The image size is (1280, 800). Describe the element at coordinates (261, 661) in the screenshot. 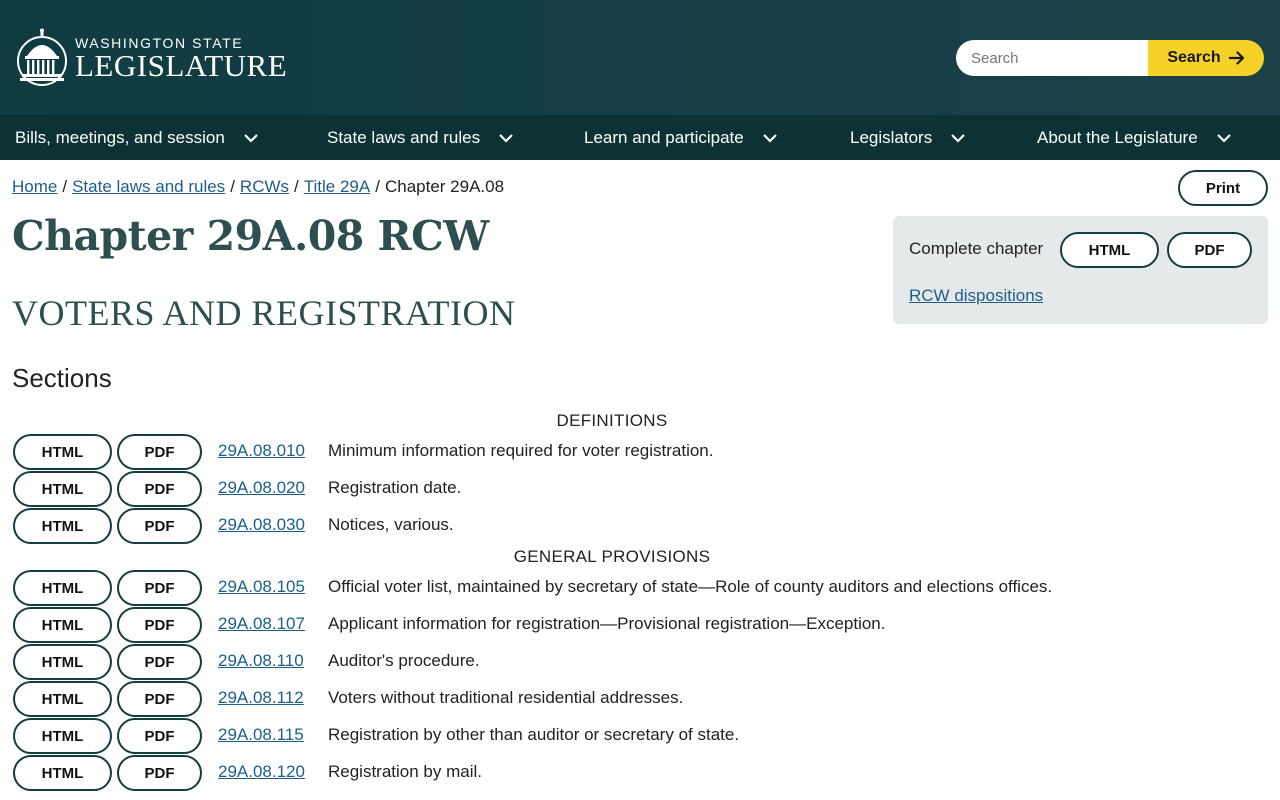

I see `section-number-link: 29A.08.110` at that location.